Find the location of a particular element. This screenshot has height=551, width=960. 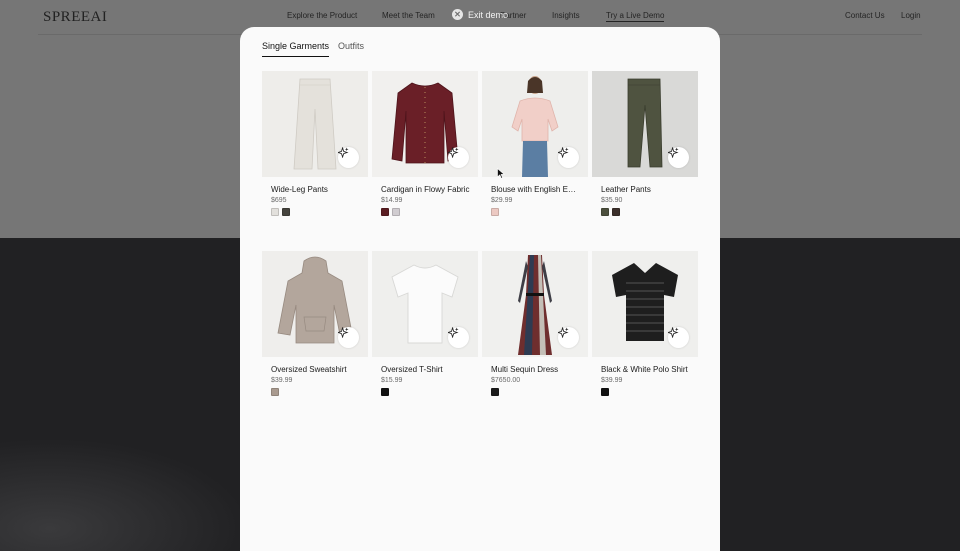

product-name: Wide-Leg Pants is located at coordinates (299, 189).